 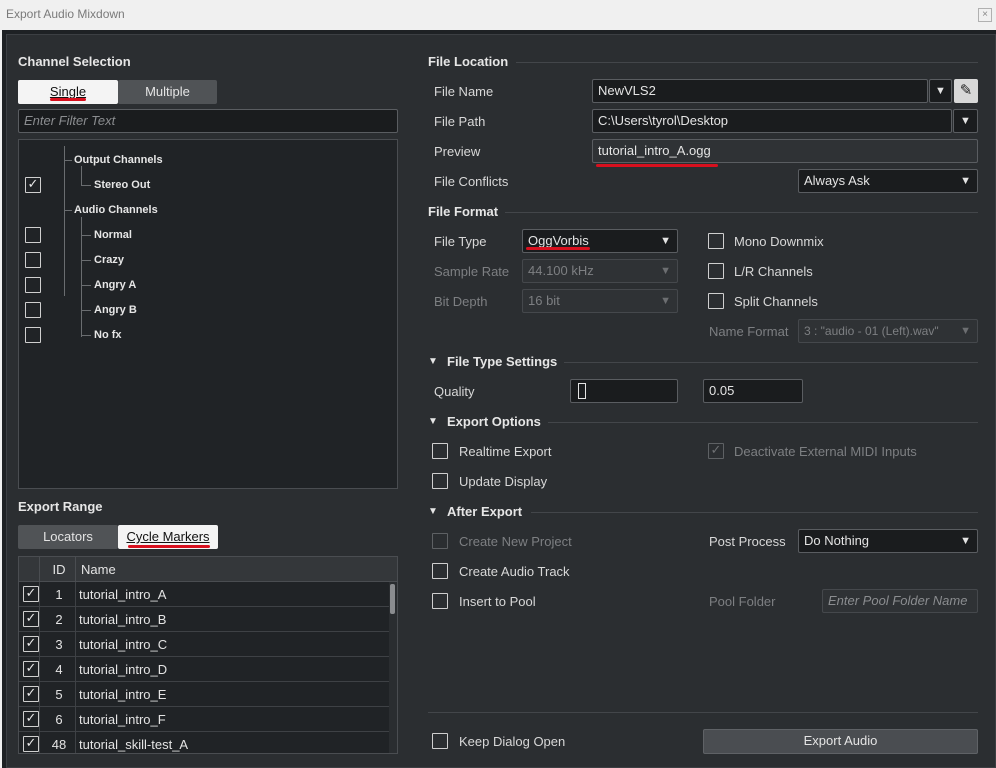 What do you see at coordinates (204, 619) in the screenshot?
I see `table-row: ✓ 2 tutorial_intro_B` at bounding box center [204, 619].